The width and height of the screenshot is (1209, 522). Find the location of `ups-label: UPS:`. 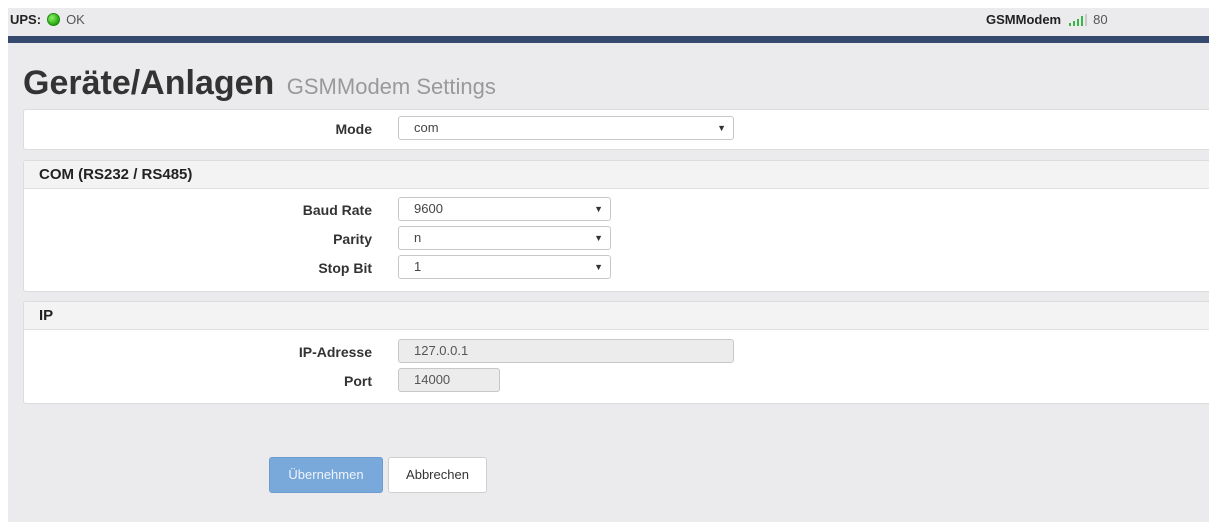

ups-label: UPS: is located at coordinates (26, 19).